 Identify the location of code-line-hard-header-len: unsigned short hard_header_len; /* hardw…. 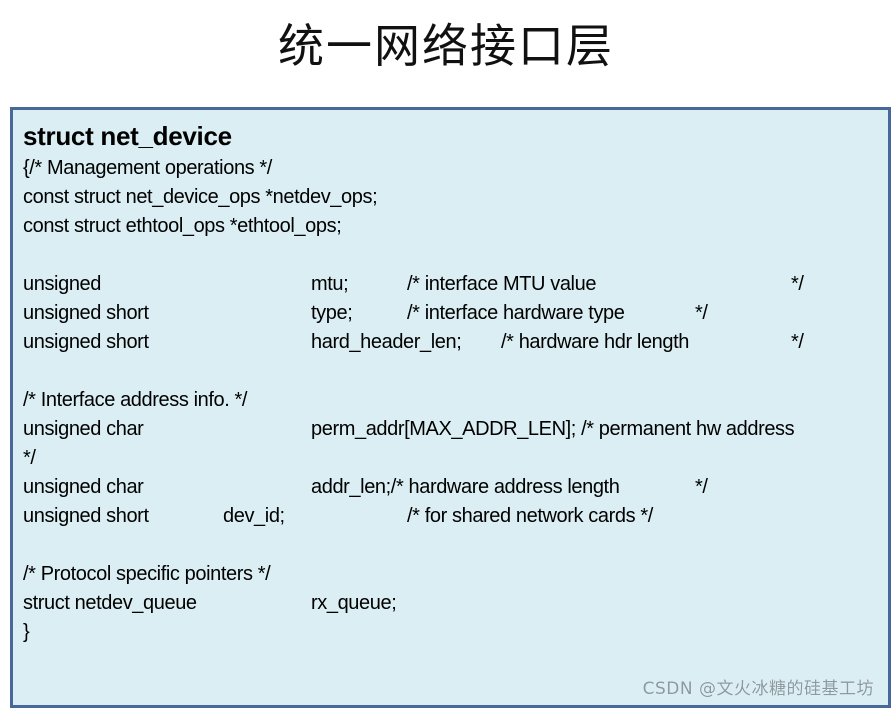
(455, 342).